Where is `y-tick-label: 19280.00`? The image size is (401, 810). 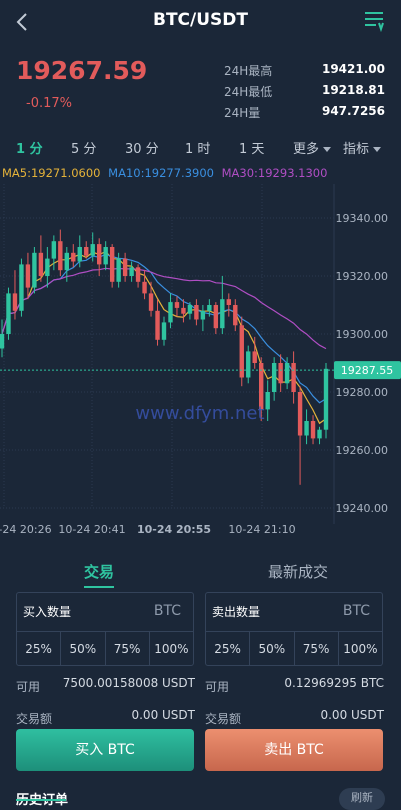
y-tick-label: 19280.00 is located at coordinates (362, 392).